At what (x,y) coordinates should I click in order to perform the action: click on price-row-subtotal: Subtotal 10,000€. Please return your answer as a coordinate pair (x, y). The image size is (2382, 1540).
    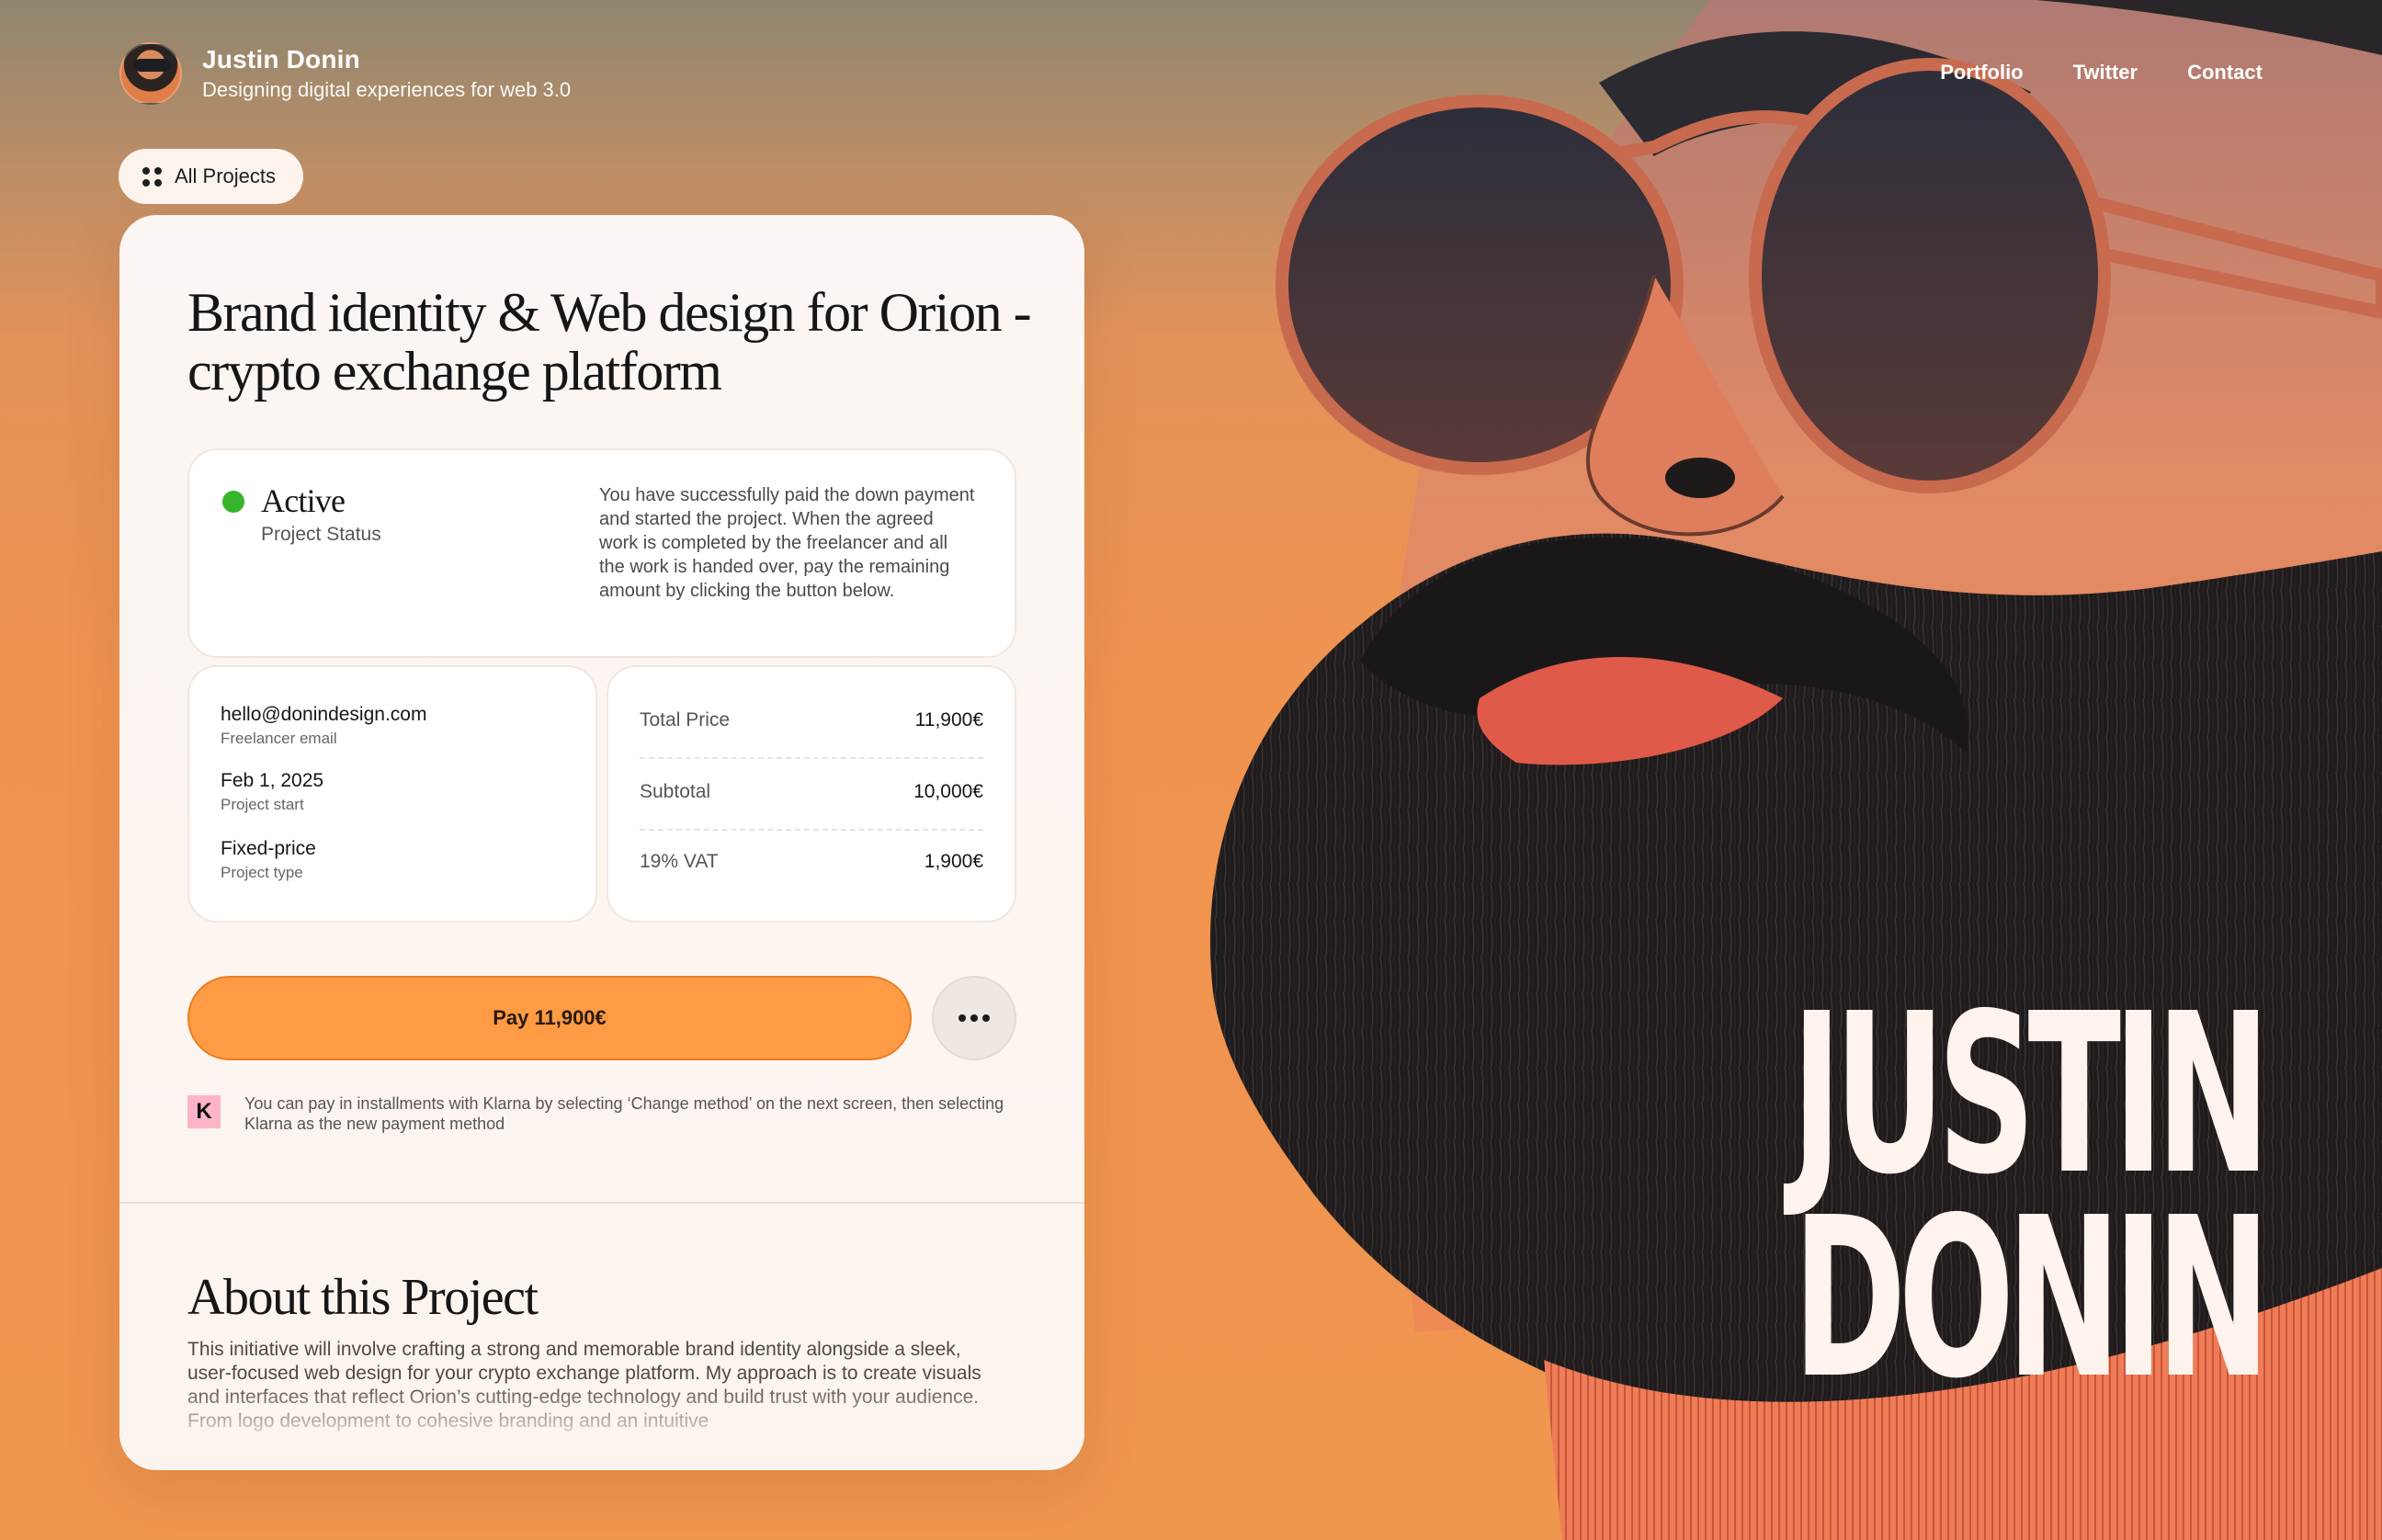
    Looking at the image, I should click on (812, 792).